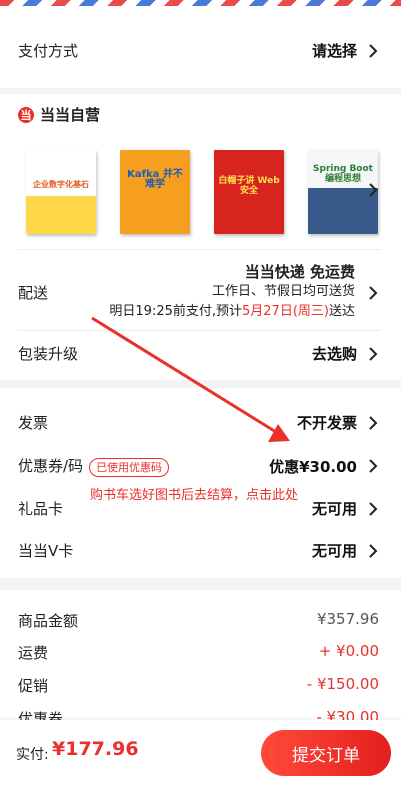 This screenshot has height=786, width=401. What do you see at coordinates (334, 354) in the screenshot?
I see `packaging-value: 去选购` at bounding box center [334, 354].